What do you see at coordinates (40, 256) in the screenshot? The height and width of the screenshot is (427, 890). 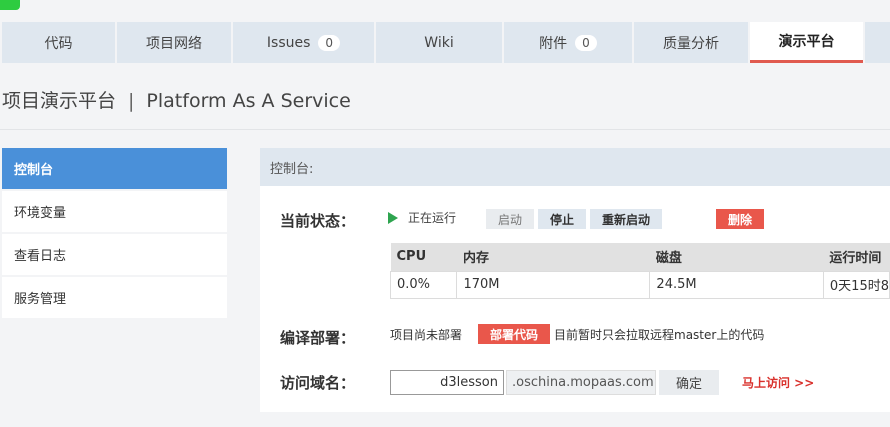 I see `sidebar-item-label: 查看日志` at bounding box center [40, 256].